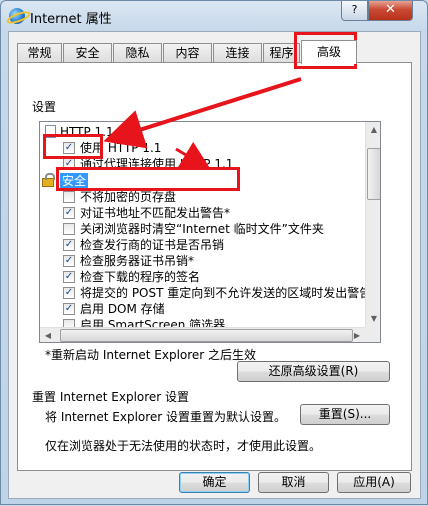  What do you see at coordinates (202, 113) in the screenshot?
I see `annotation-arrow-to-security` at bounding box center [202, 113].